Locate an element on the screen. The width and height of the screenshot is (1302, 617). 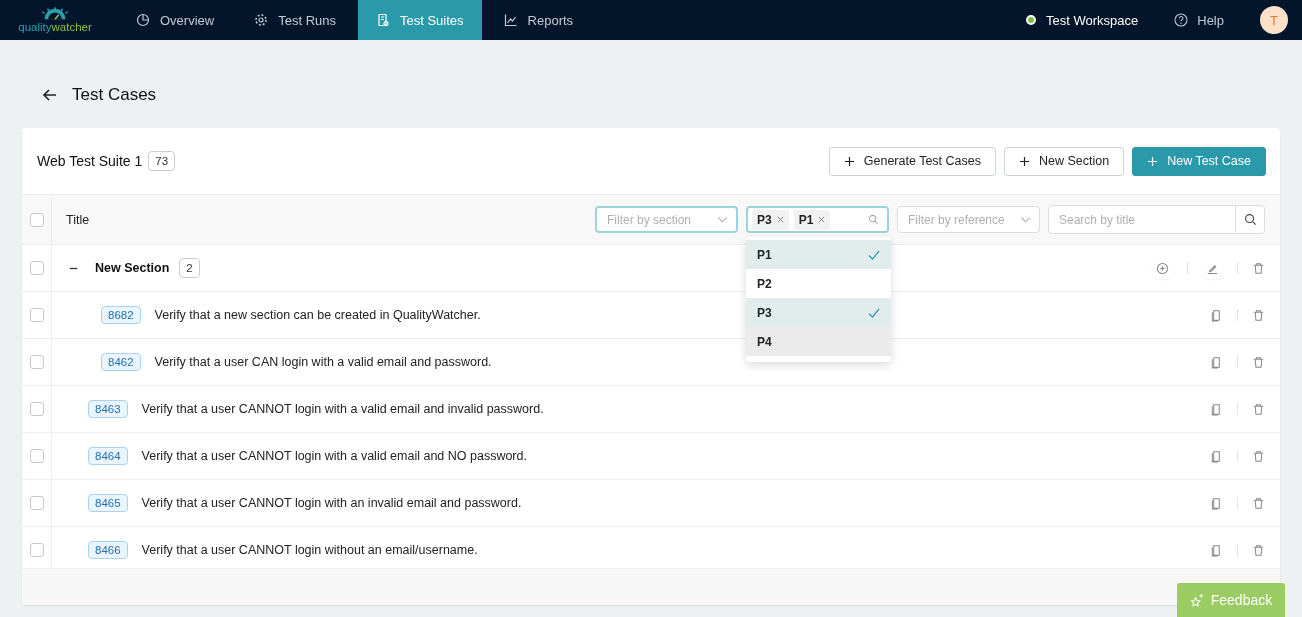
case-title: Verify that a user CANNOT login with an invalid email and password. is located at coordinates (331, 503).